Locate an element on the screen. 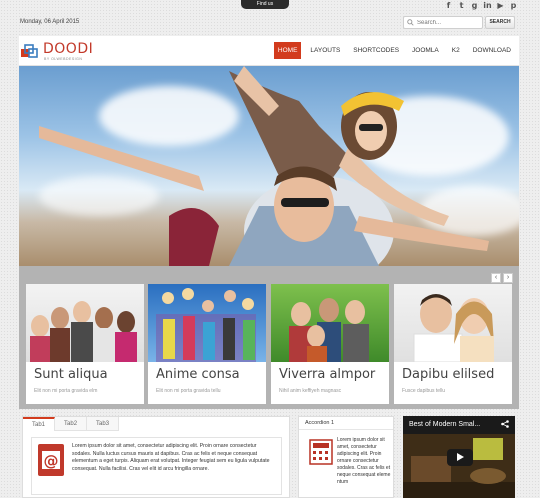  pinterest-icon: p is located at coordinates (513, 6).